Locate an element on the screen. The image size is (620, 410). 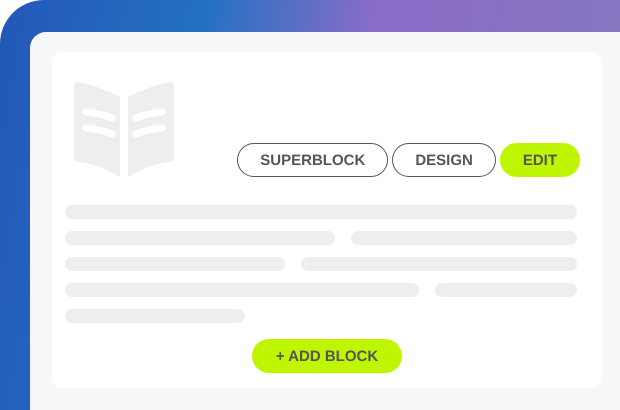
add-block-button: + ADD BLOCK is located at coordinates (327, 356).